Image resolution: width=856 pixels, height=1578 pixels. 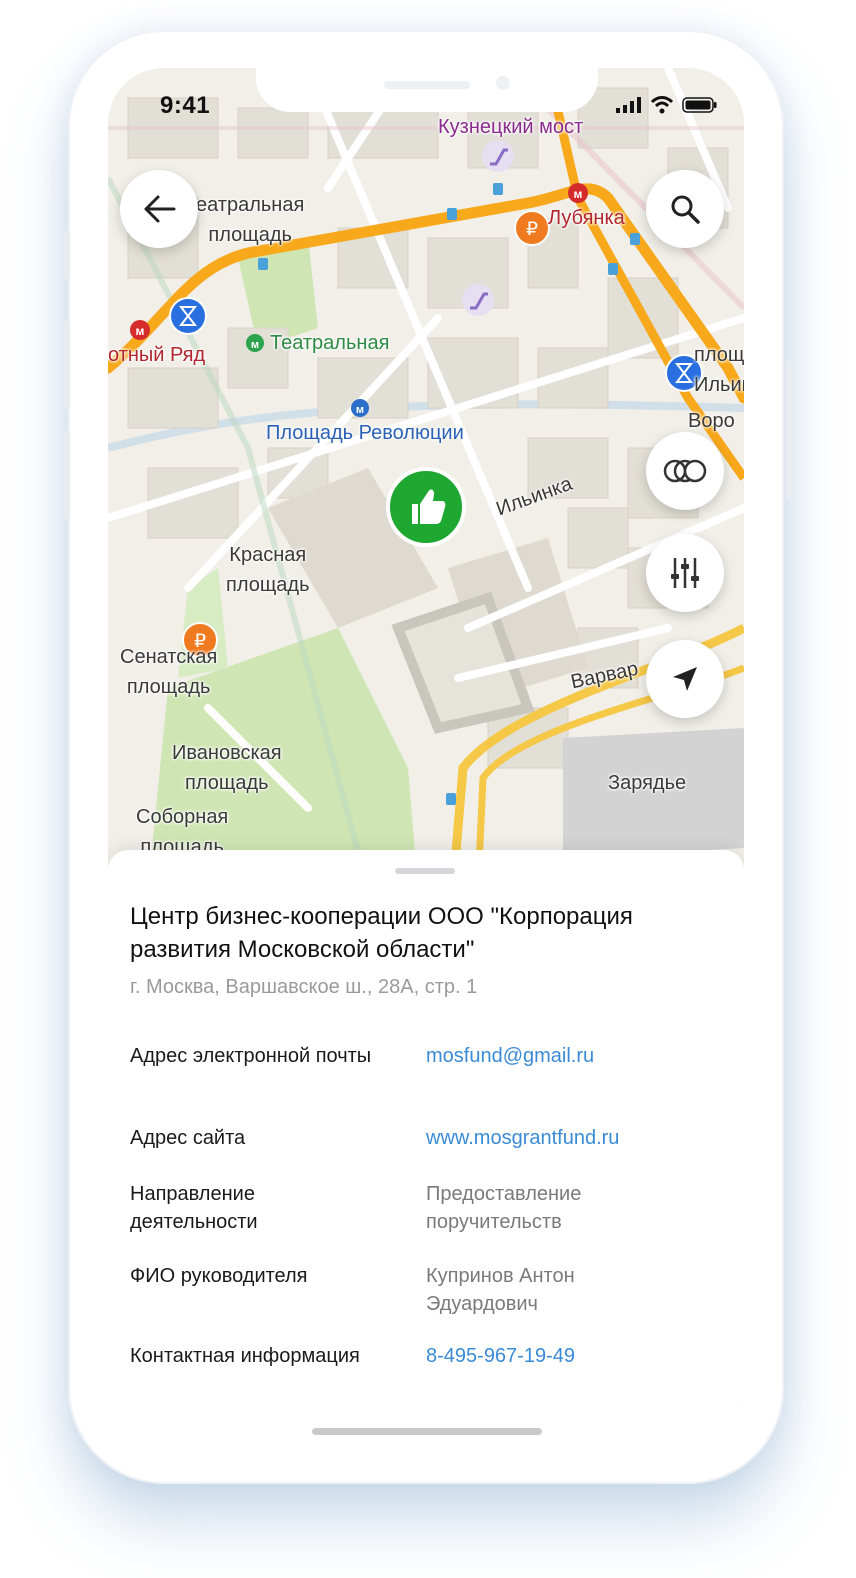 I want to click on map-label-teatralnaya-ploshad: еатральная площадь, so click(x=250, y=220).